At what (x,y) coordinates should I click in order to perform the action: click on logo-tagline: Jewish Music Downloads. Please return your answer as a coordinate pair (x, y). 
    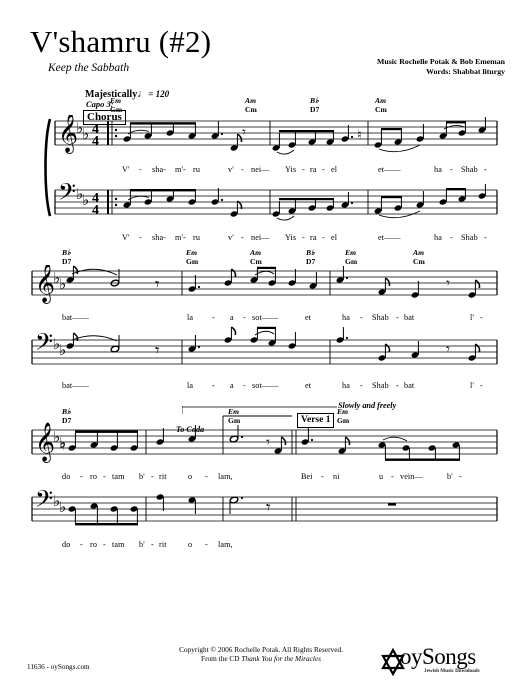
    Looking at the image, I should click on (452, 671).